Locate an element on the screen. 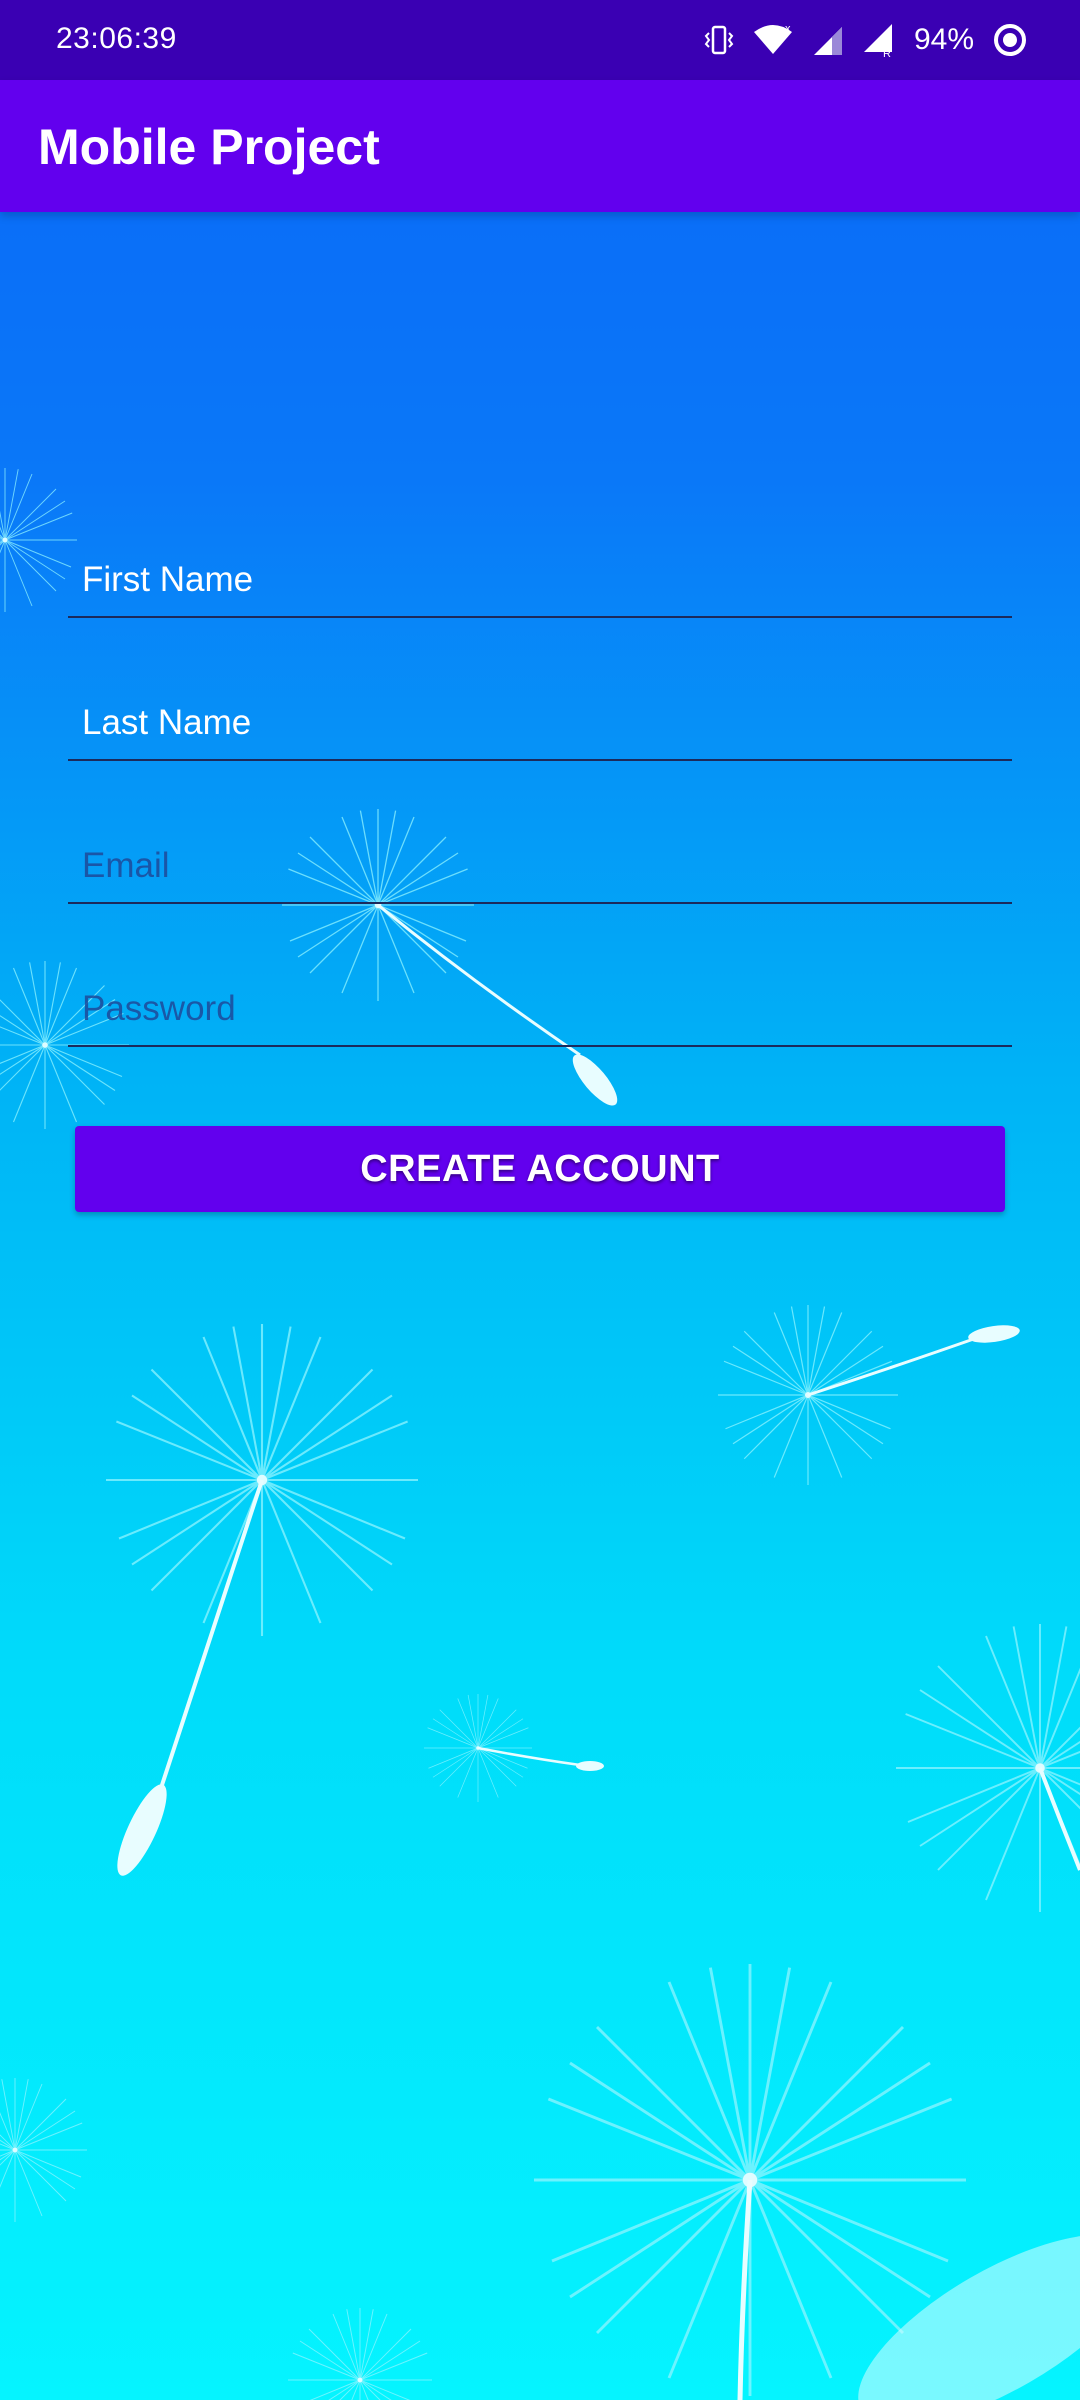 This screenshot has height=2400, width=1080. status-icons: x R 94% is located at coordinates (866, 40).